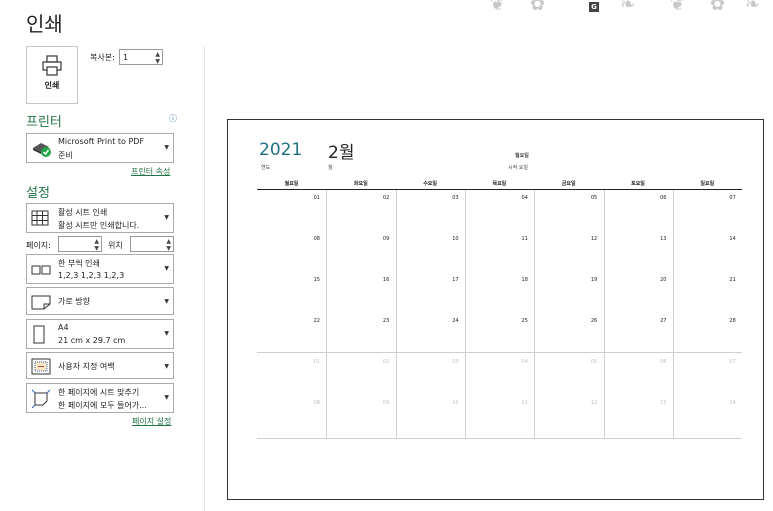  What do you see at coordinates (386, 321) in the screenshot?
I see `calendar-day: 23` at bounding box center [386, 321].